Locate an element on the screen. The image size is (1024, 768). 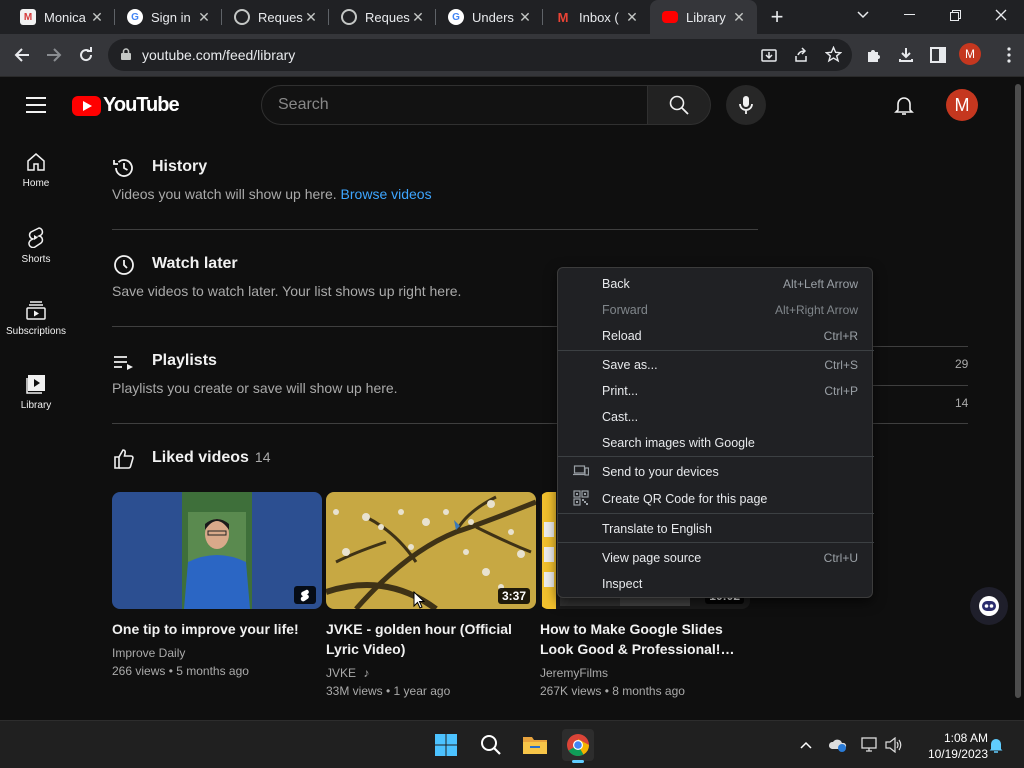
show-hidden-icons-button is located at coordinates (806, 745).